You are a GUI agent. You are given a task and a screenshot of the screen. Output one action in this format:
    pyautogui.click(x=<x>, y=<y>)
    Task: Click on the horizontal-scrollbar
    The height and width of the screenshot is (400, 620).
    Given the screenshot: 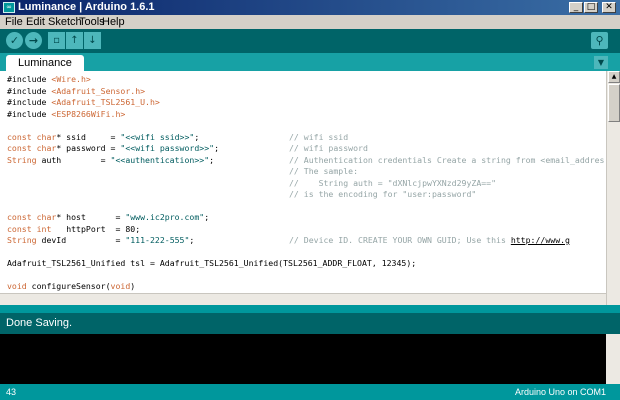 What is the action you would take?
    pyautogui.click(x=303, y=299)
    